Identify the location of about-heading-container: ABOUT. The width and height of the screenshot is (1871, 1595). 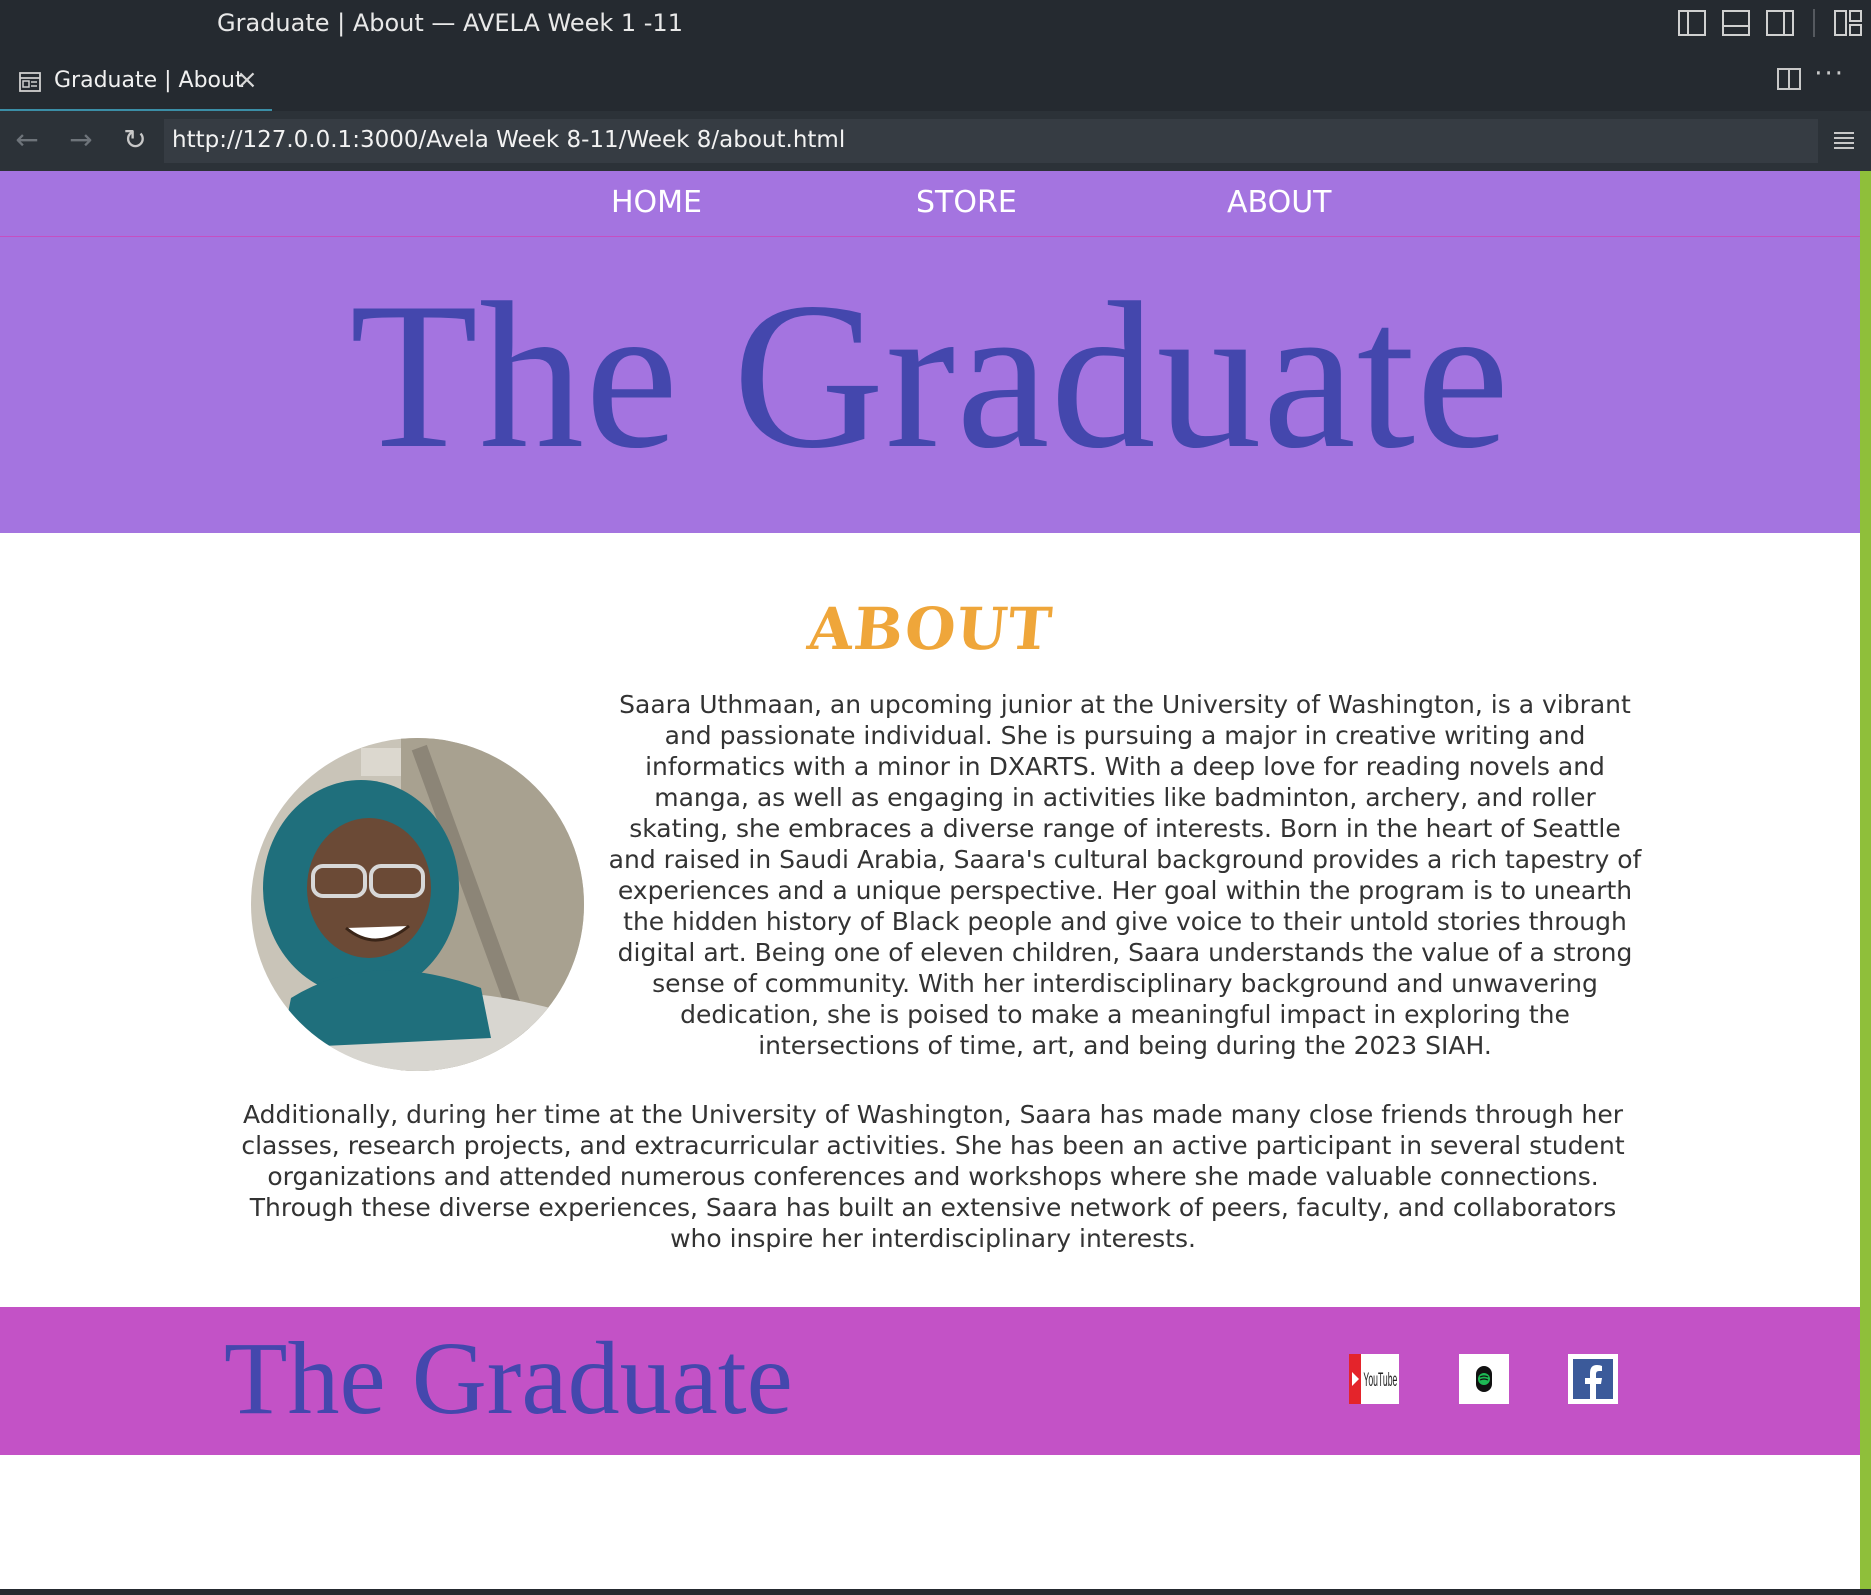
(930, 630).